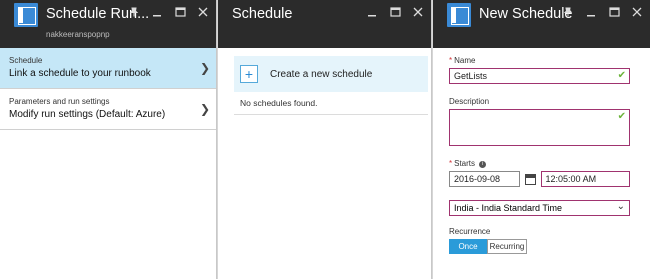  Describe the element at coordinates (26, 15) in the screenshot. I see `runbook-icon` at that location.